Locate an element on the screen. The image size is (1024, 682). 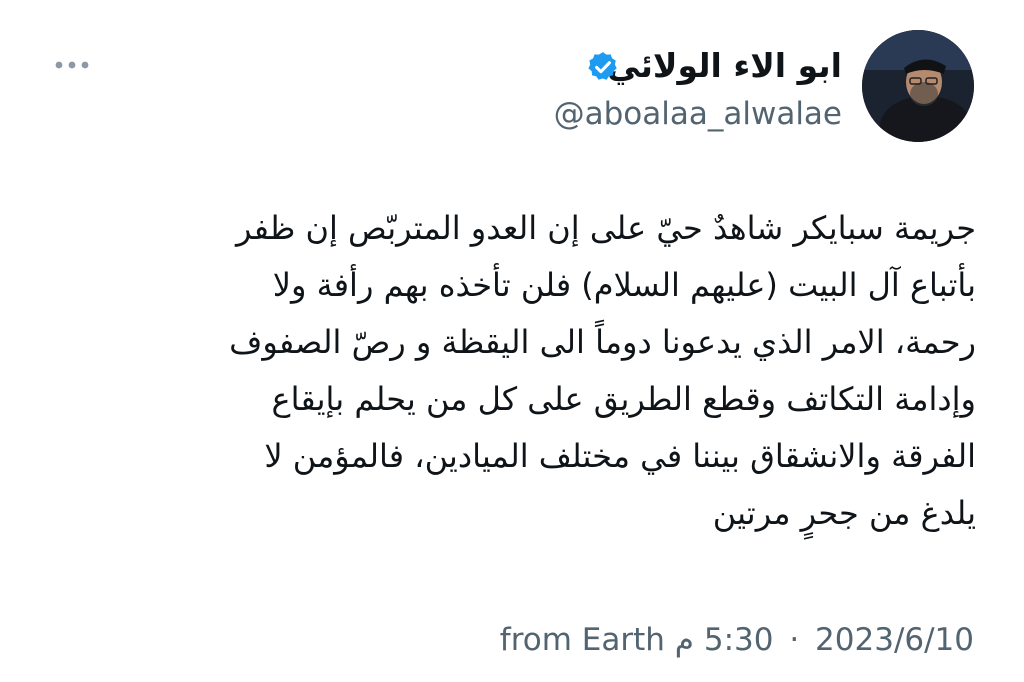
author-avatar is located at coordinates (918, 86).